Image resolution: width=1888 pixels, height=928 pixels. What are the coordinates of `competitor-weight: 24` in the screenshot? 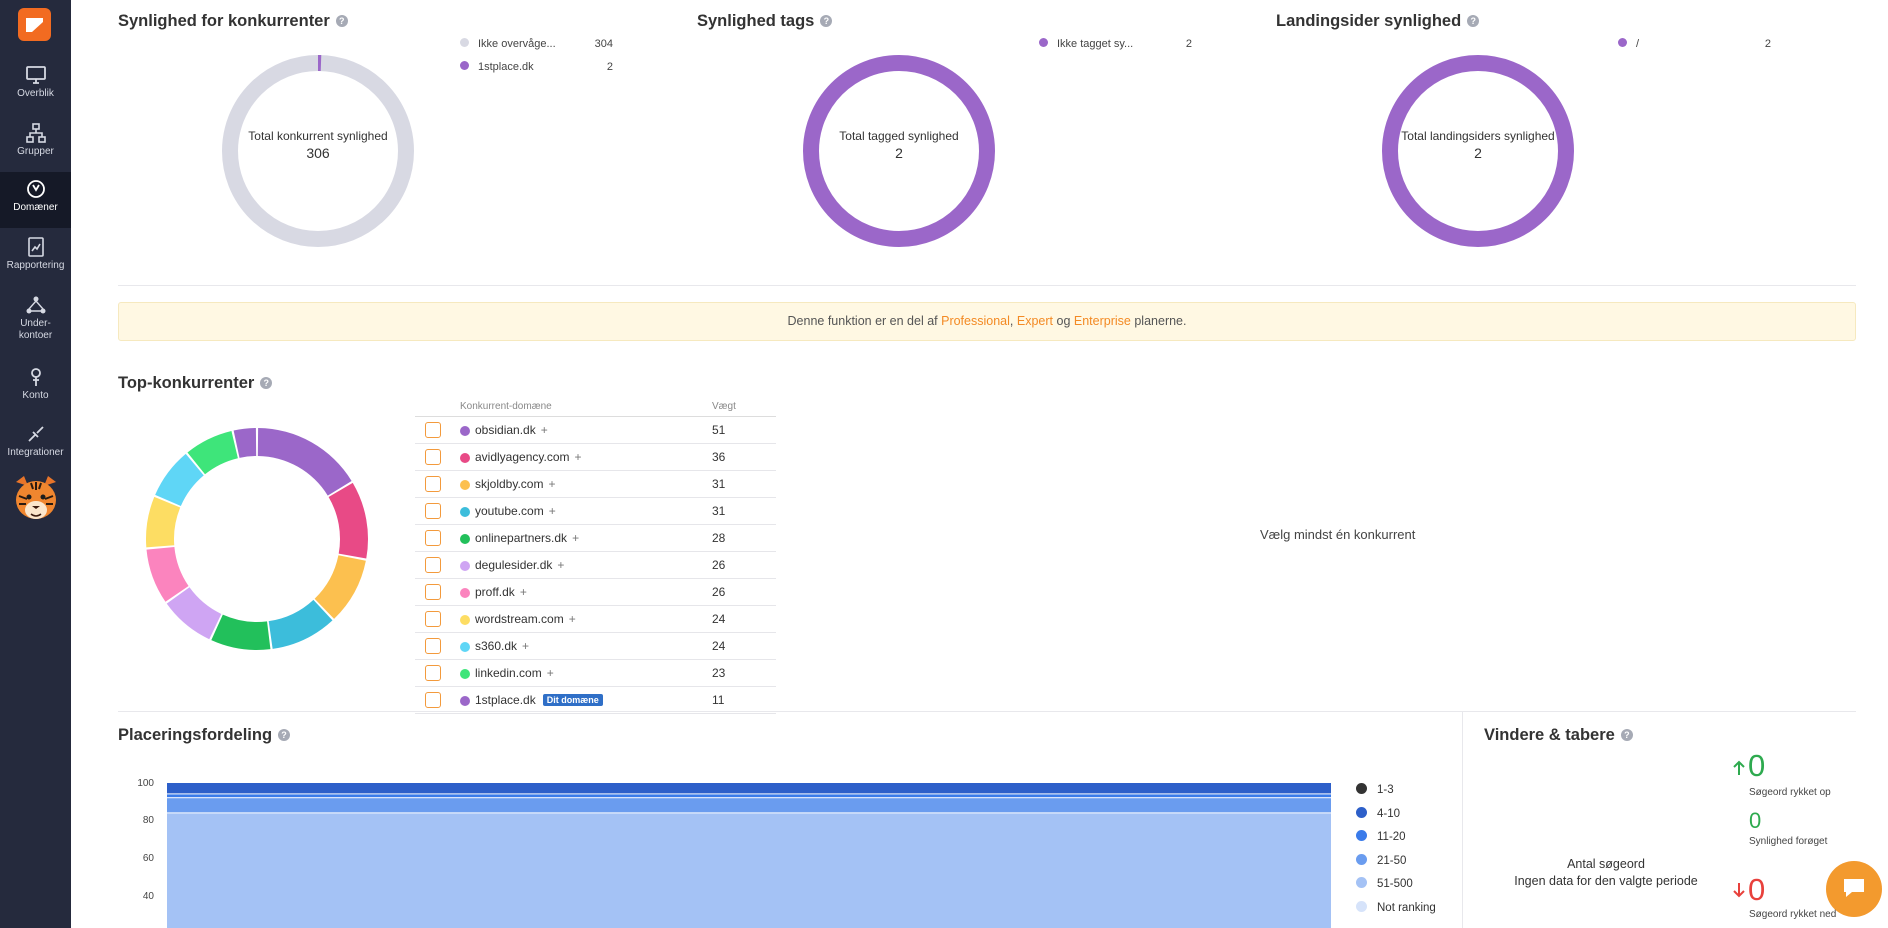 It's located at (719, 619).